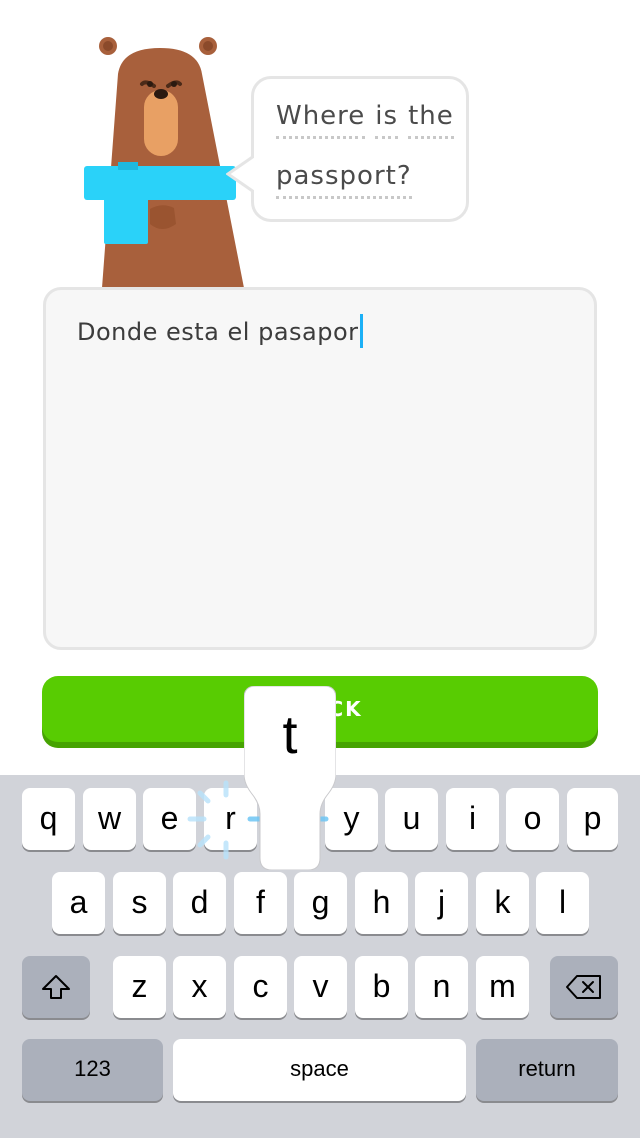  Describe the element at coordinates (381, 987) in the screenshot. I see `key-b: b` at that location.